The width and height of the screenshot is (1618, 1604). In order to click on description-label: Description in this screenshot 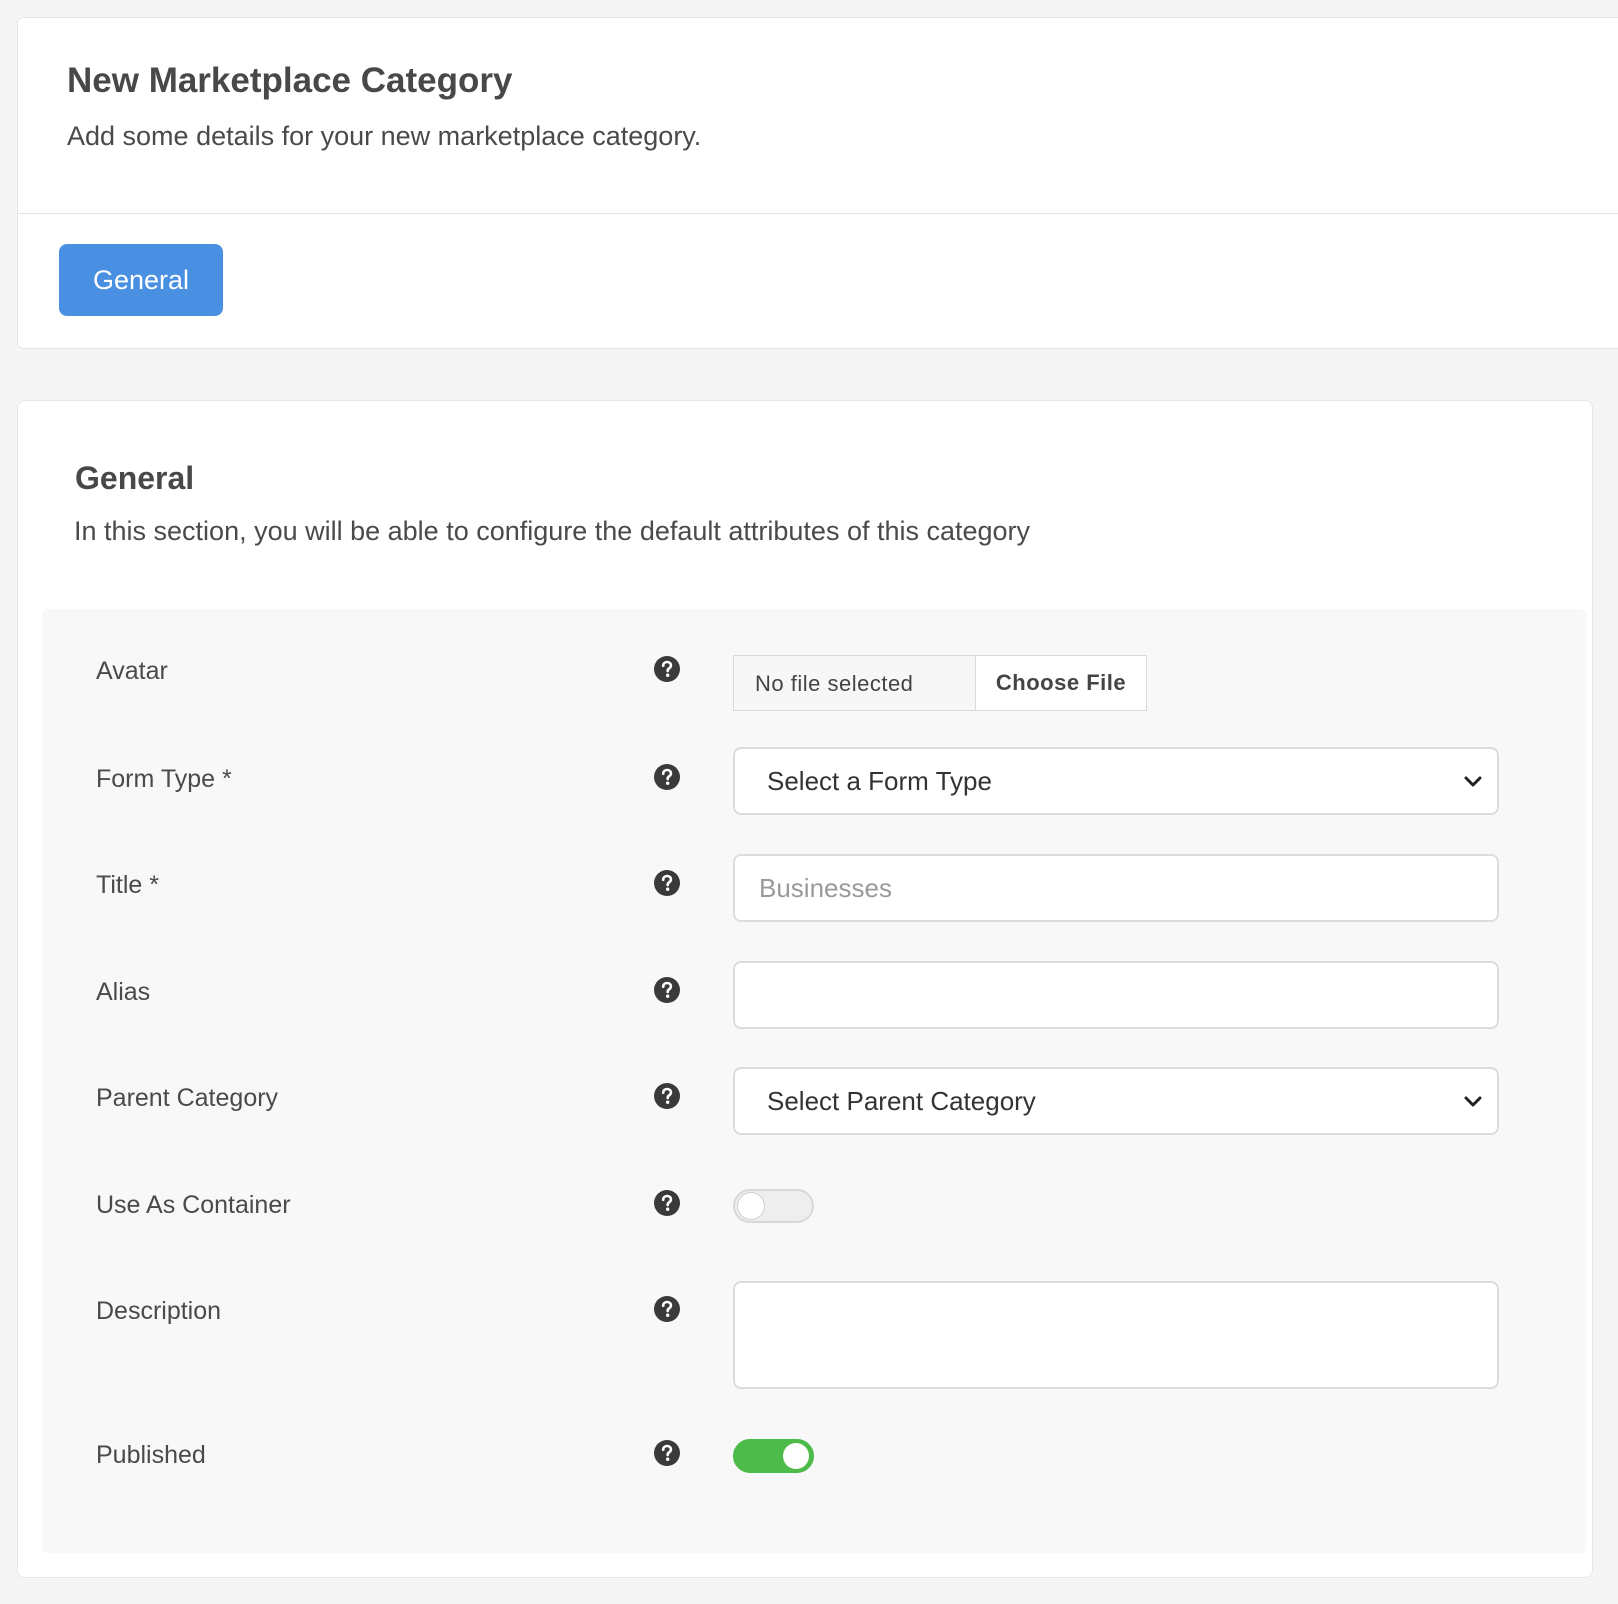, I will do `click(159, 1311)`.